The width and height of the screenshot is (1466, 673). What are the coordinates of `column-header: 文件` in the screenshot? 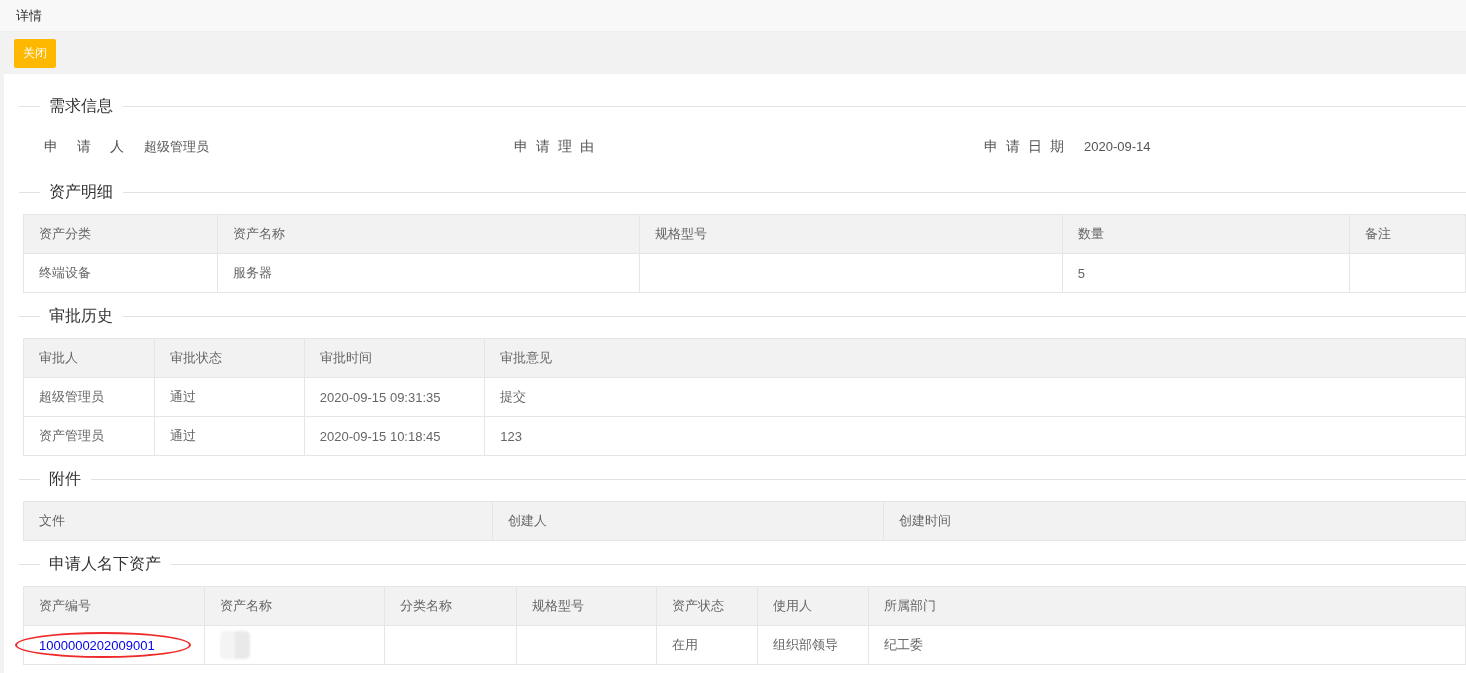 It's located at (258, 521).